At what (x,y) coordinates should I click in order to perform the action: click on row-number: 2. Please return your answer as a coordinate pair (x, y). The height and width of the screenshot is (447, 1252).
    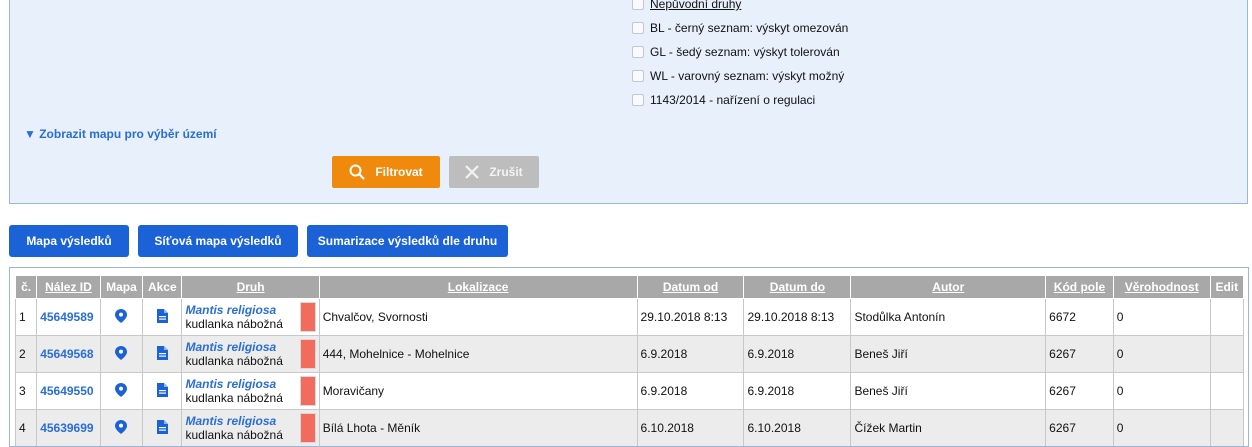
    Looking at the image, I should click on (26, 354).